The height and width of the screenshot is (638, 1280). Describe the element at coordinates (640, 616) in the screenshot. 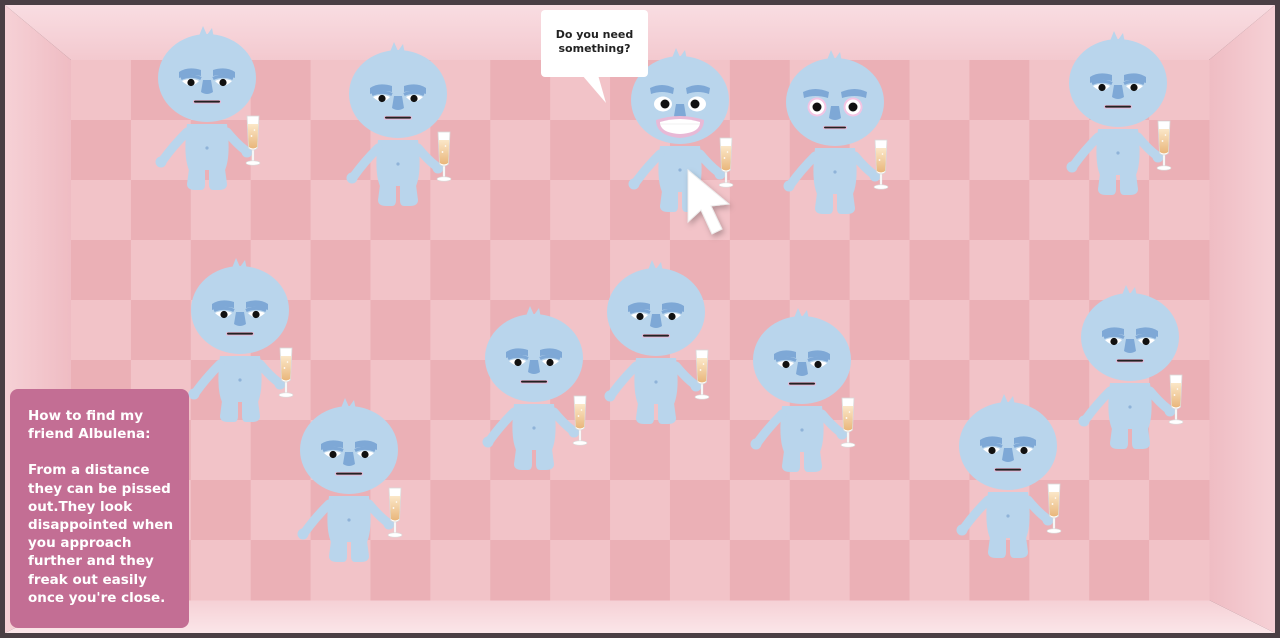

I see `bottom-wall` at that location.